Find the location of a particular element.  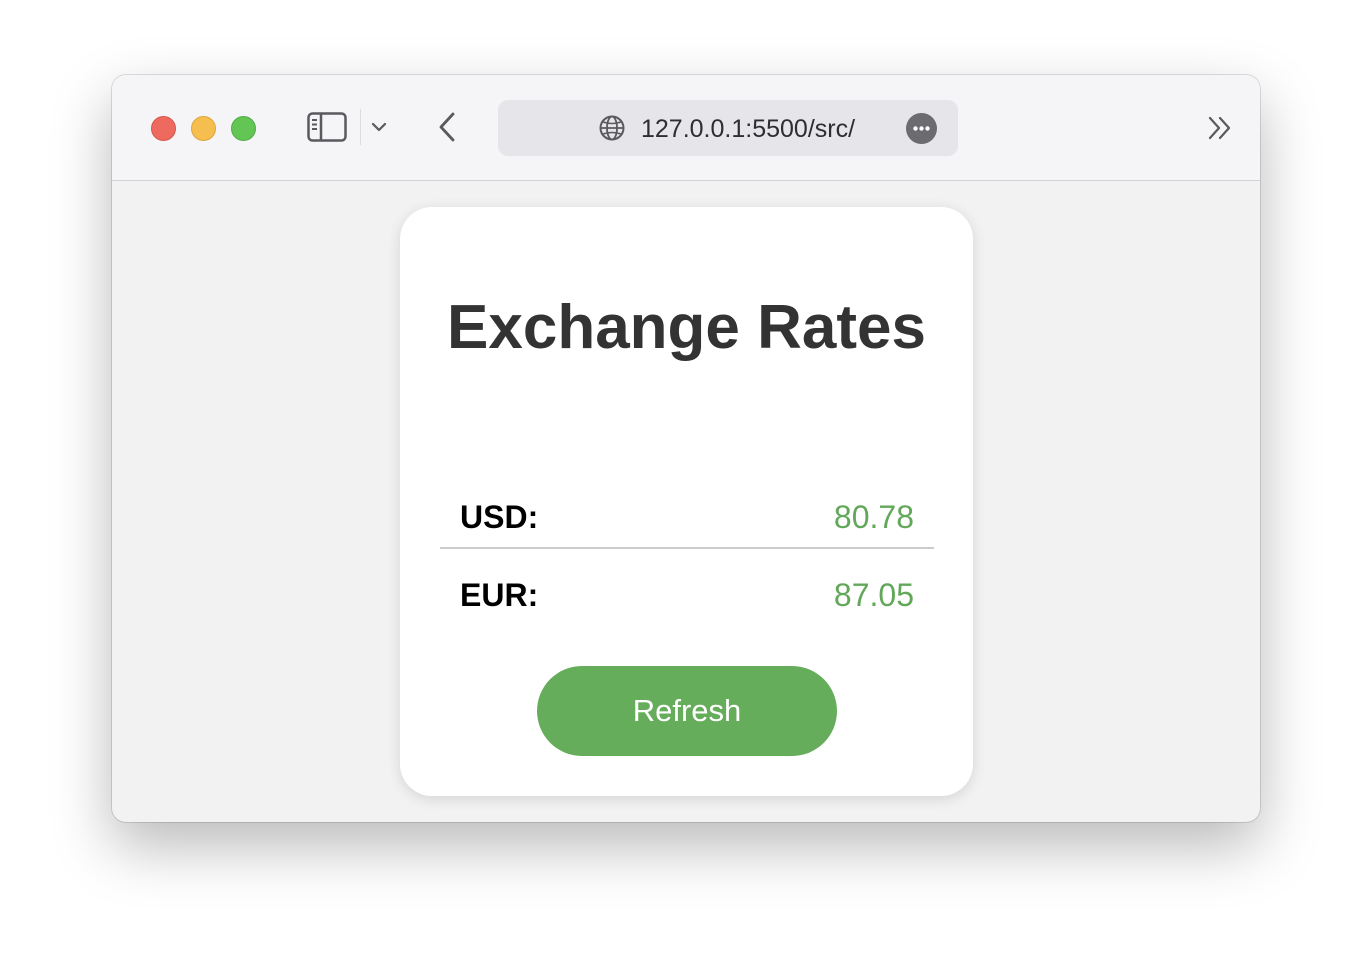

currency-value-usd: 80.78 is located at coordinates (873, 517).